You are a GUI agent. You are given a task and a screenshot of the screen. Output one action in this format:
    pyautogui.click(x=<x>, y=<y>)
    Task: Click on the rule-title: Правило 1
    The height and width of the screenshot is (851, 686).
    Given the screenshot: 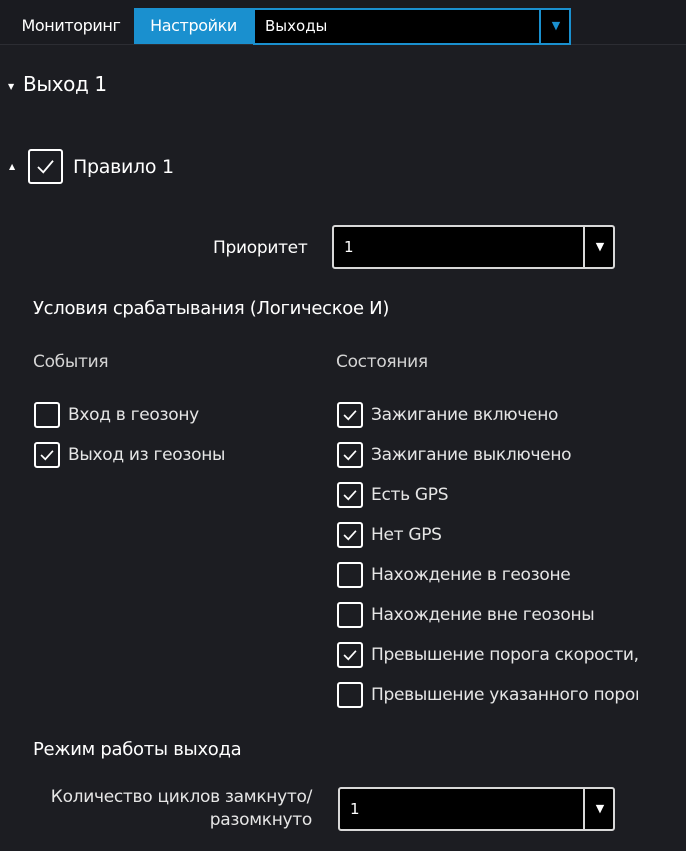 What is the action you would take?
    pyautogui.click(x=123, y=167)
    